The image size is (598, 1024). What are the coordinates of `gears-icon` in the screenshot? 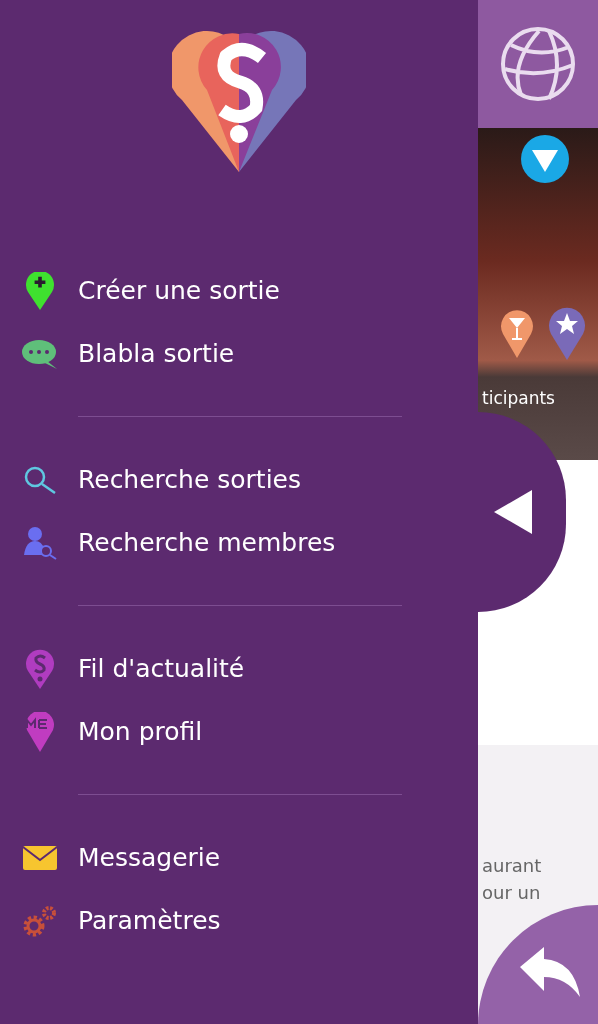 It's located at (40, 920).